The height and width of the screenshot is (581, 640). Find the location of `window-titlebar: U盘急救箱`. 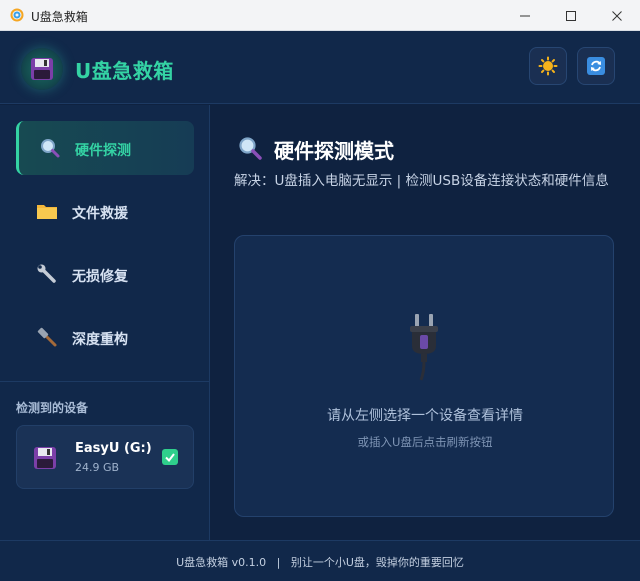

window-titlebar: U盘急救箱 is located at coordinates (320, 15).